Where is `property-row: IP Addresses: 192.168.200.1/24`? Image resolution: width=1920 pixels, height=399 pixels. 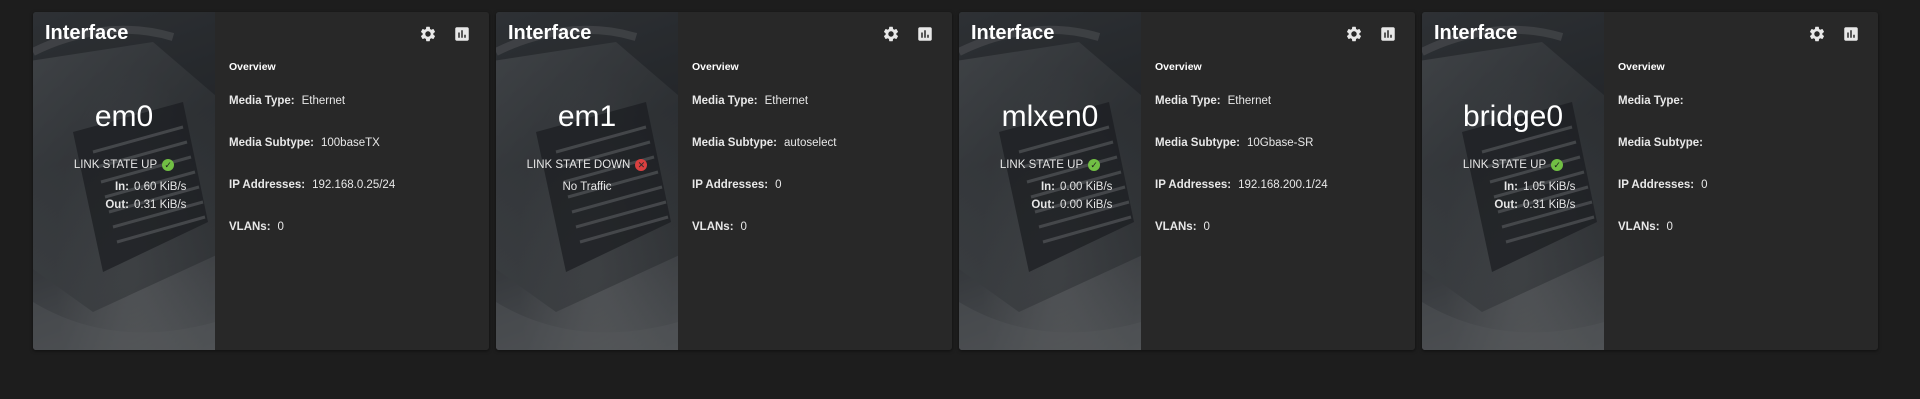
property-row: IP Addresses: 192.168.200.1/24 is located at coordinates (1241, 198).